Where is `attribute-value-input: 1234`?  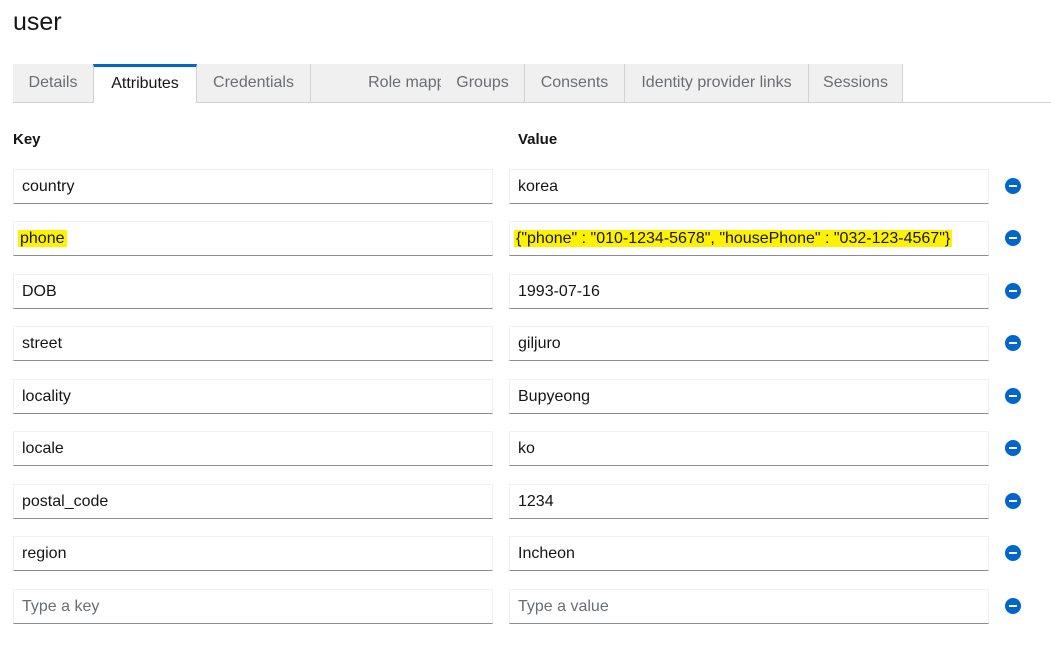
attribute-value-input: 1234 is located at coordinates (749, 501).